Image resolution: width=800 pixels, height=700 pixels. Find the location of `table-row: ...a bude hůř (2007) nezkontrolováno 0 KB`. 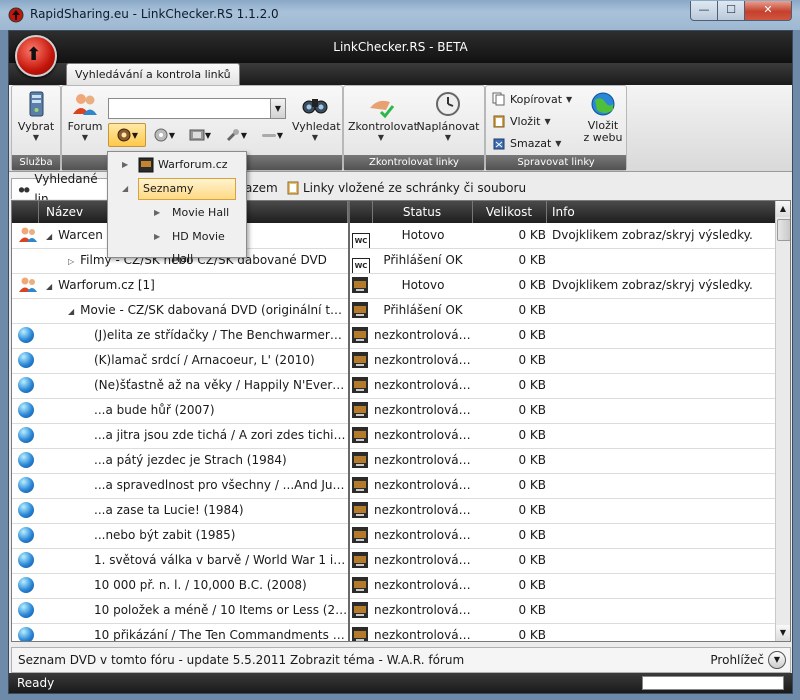

table-row: ...a bude hůř (2007) nezkontrolováno 0 KB is located at coordinates (394, 411).